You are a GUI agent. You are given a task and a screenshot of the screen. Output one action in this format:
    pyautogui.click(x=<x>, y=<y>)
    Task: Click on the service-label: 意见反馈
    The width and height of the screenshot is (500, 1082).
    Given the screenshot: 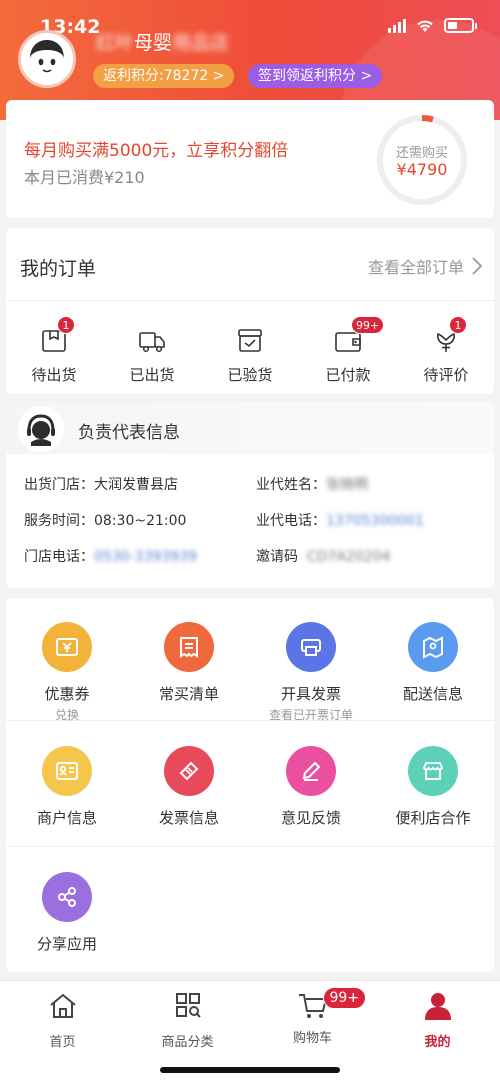 What is the action you would take?
    pyautogui.click(x=310, y=818)
    